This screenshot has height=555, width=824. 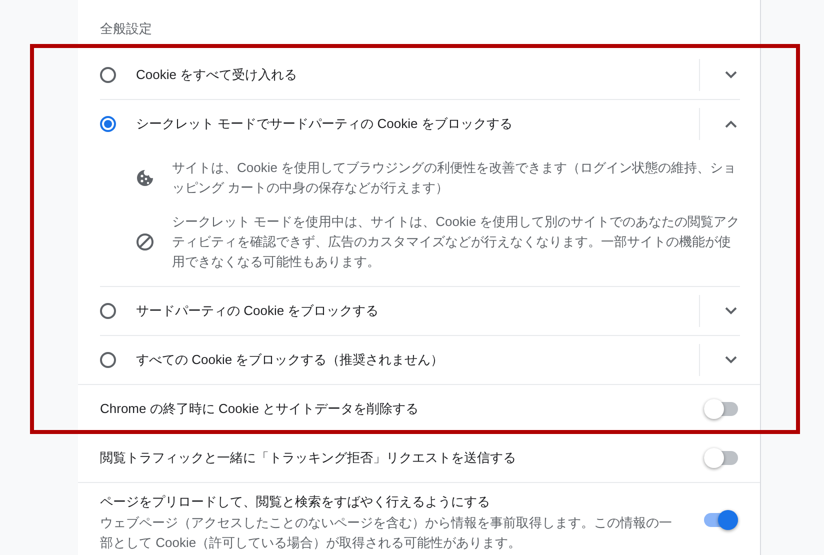 What do you see at coordinates (145, 242) in the screenshot?
I see `block-icon` at bounding box center [145, 242].